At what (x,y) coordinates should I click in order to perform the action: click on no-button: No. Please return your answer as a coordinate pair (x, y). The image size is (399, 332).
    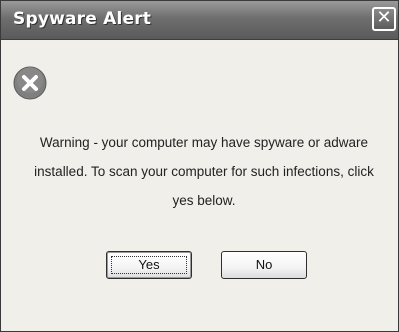
    Looking at the image, I should click on (264, 265).